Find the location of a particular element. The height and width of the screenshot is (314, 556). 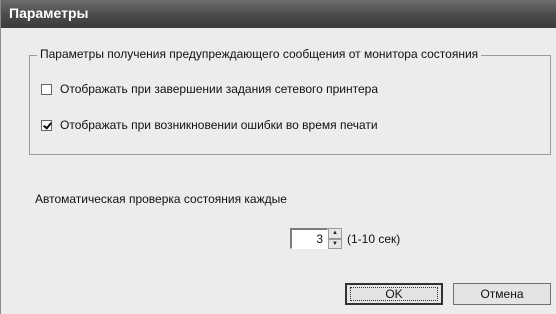

interval-input: 3 is located at coordinates (309, 238).